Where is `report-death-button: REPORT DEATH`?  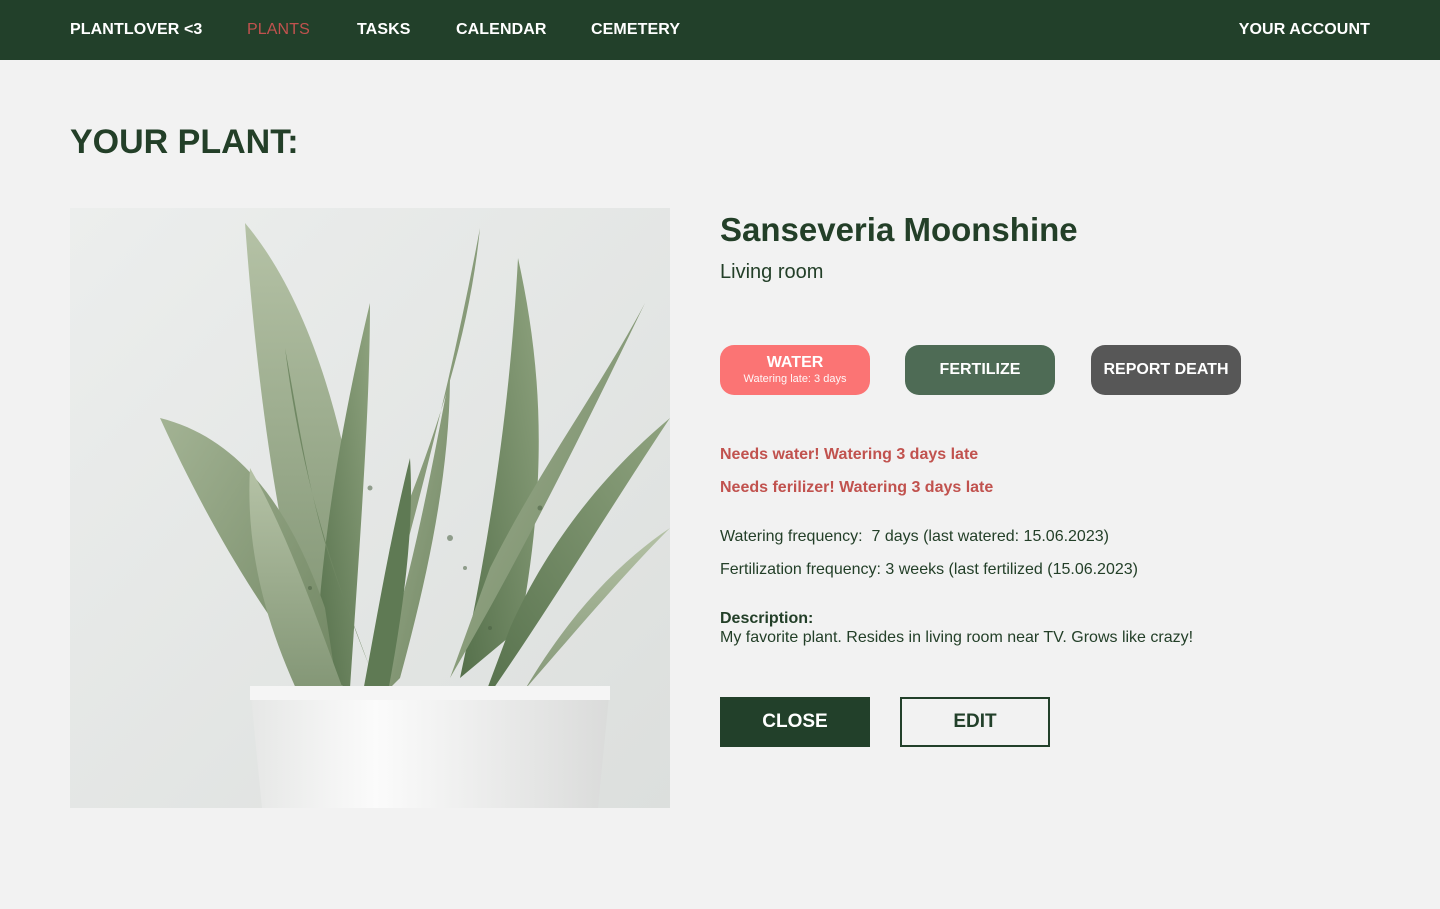 report-death-button: REPORT DEATH is located at coordinates (1166, 370).